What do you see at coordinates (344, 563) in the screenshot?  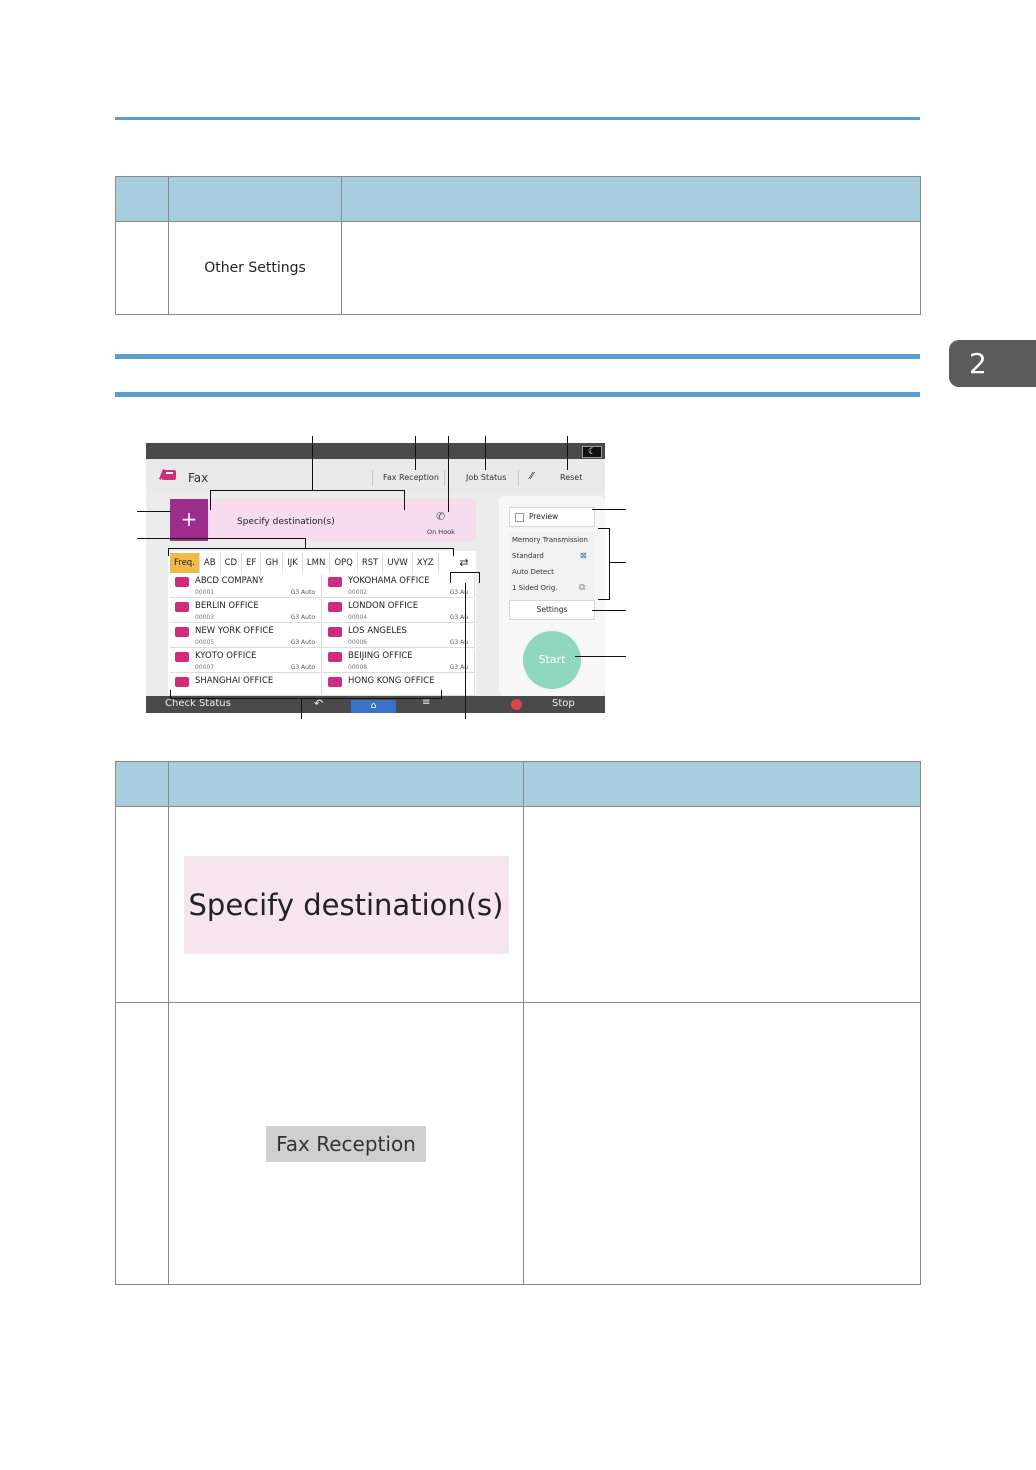 I see `tab-opq: OPQ` at bounding box center [344, 563].